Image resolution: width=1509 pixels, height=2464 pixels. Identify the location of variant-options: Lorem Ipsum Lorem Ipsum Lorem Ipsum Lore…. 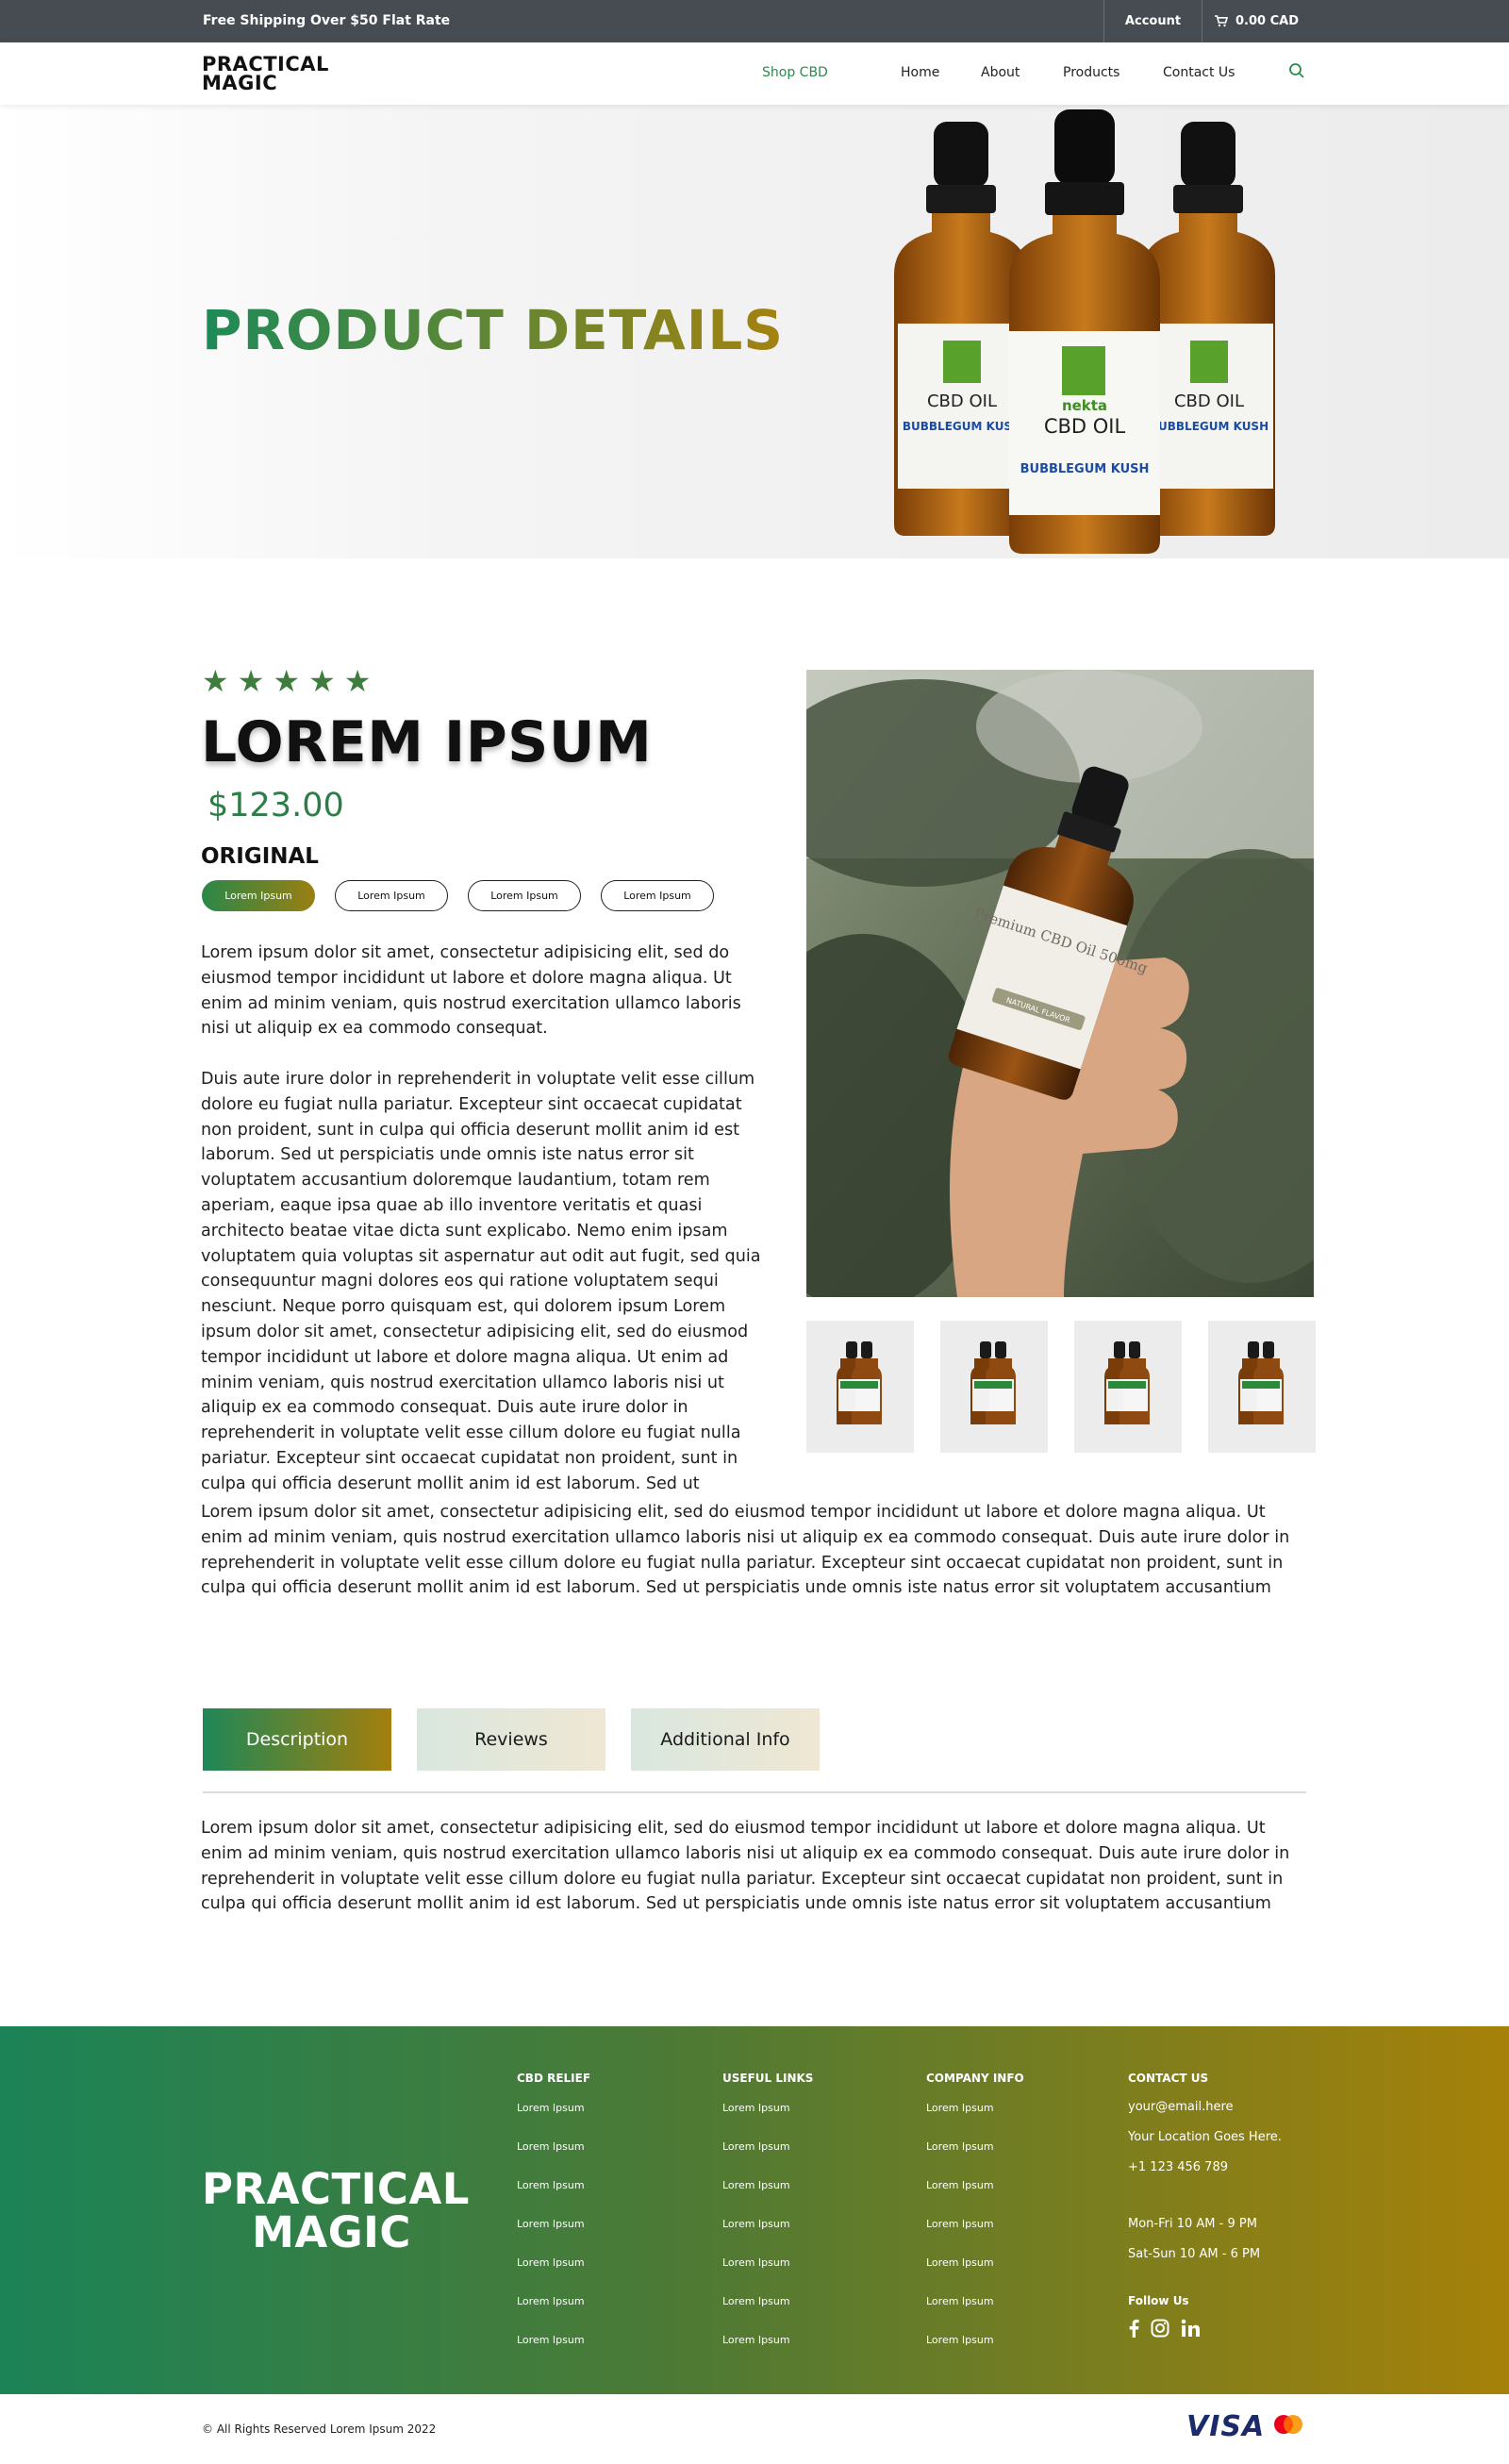
(458, 896).